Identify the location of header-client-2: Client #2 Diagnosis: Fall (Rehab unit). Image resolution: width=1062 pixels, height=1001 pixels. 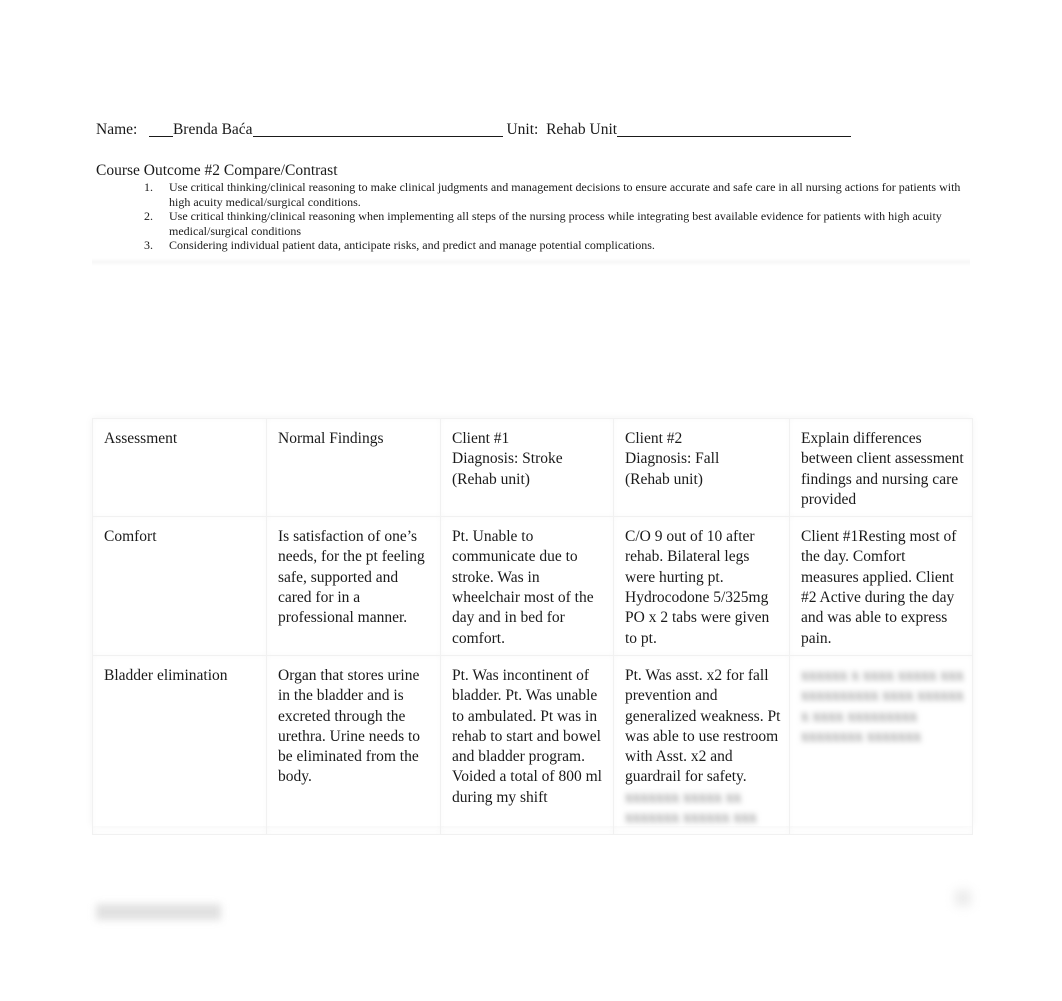
(701, 467).